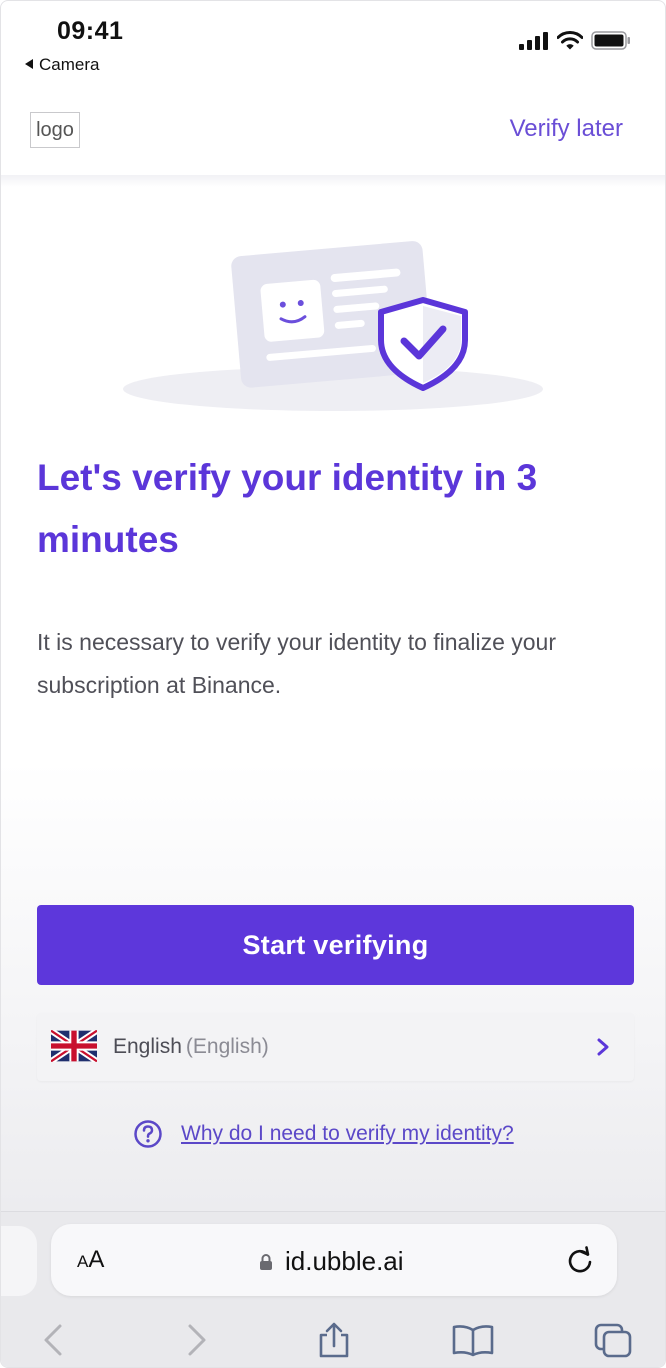  What do you see at coordinates (19, 1261) in the screenshot?
I see `previous-tab-preview` at bounding box center [19, 1261].